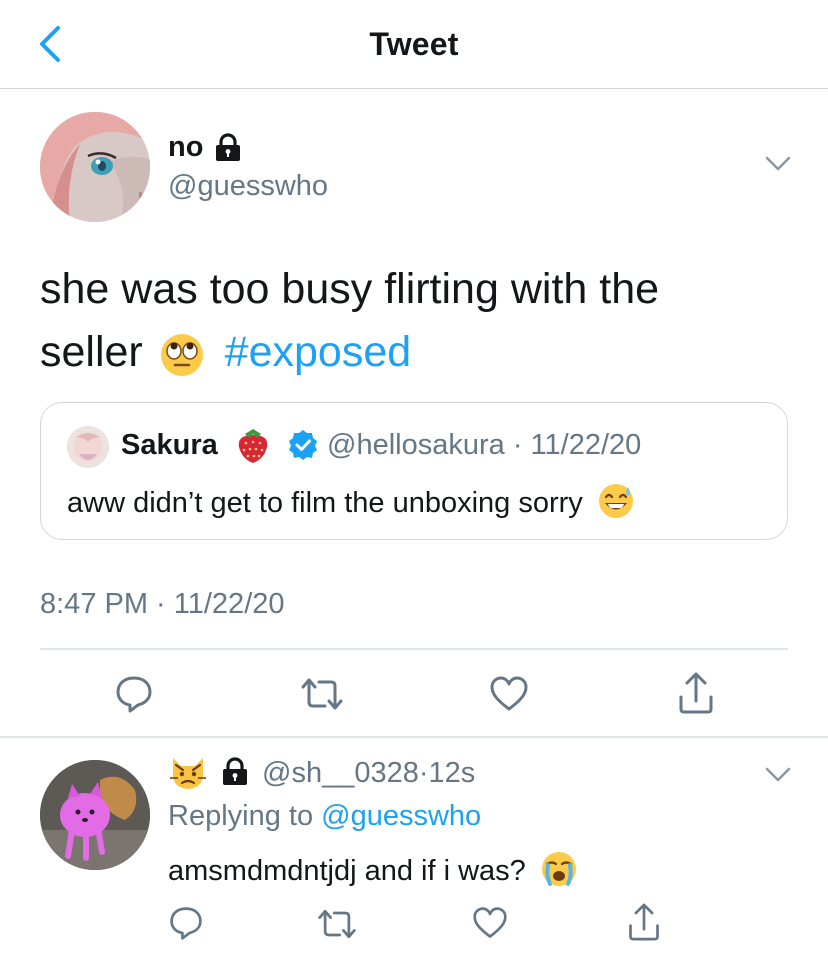  Describe the element at coordinates (452, 773) in the screenshot. I see `reply-time: 12s` at that location.